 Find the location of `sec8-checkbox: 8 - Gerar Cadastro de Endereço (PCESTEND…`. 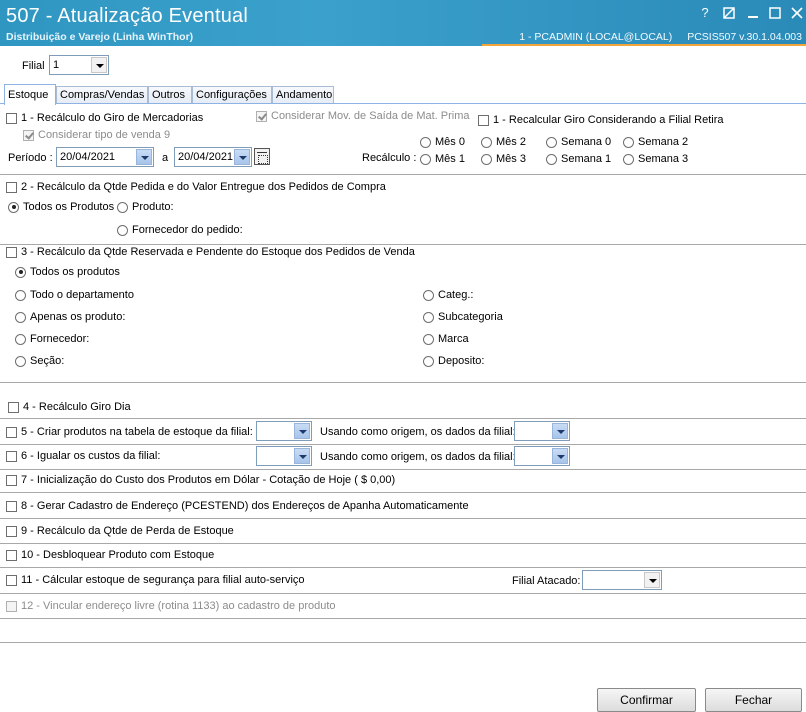

sec8-checkbox: 8 - Gerar Cadastro de Endereço (PCESTEND… is located at coordinates (237, 506).